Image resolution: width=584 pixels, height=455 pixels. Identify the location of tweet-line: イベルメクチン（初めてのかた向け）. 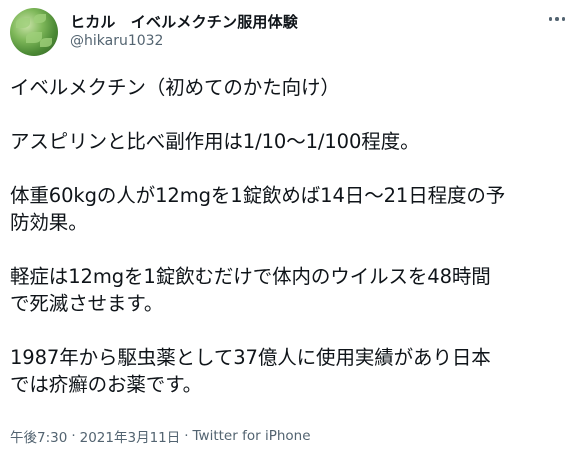
(175, 87).